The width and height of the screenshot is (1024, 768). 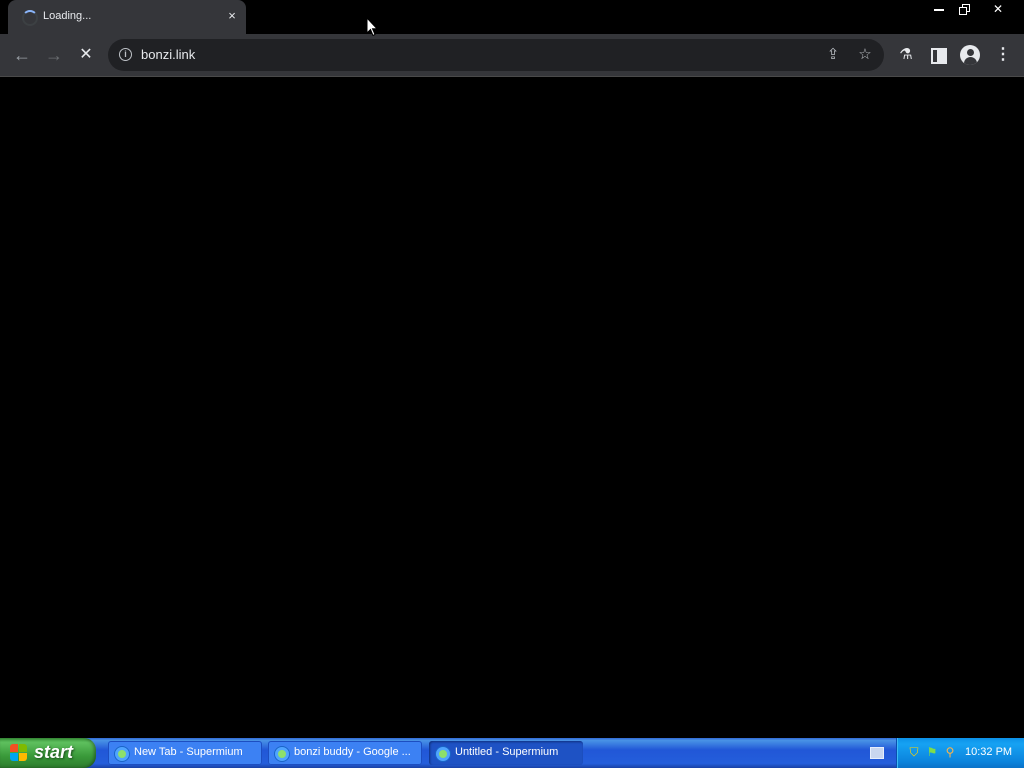 I want to click on forward-button: →, so click(x=54, y=55).